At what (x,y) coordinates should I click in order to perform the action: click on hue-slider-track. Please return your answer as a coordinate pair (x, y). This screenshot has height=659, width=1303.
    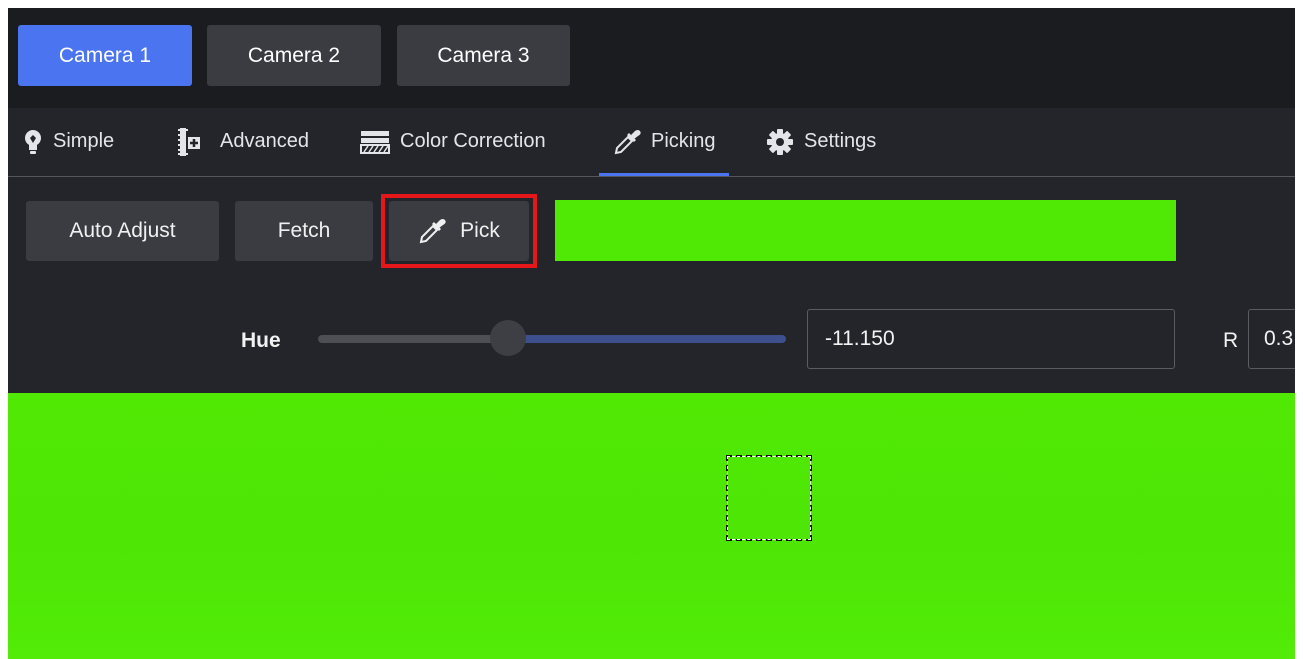
    Looking at the image, I should click on (413, 339).